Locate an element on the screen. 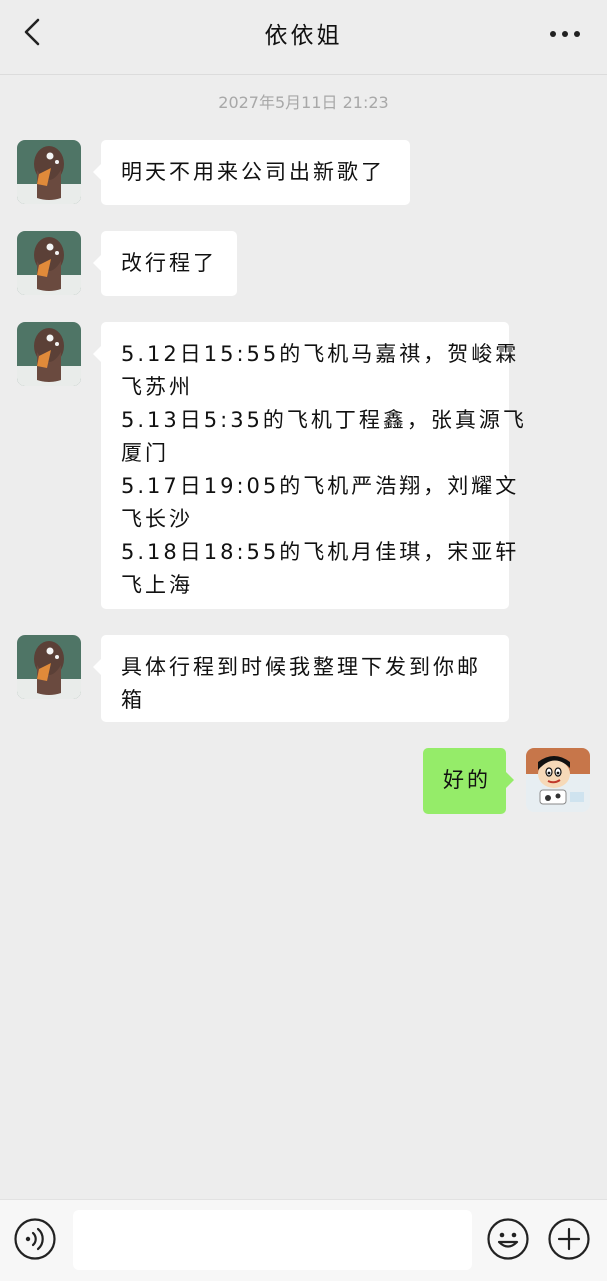 Image resolution: width=607 pixels, height=1281 pixels. contact-message-bubble: 具体行程到时候我整理下发到你邮 箱 is located at coordinates (301, 678).